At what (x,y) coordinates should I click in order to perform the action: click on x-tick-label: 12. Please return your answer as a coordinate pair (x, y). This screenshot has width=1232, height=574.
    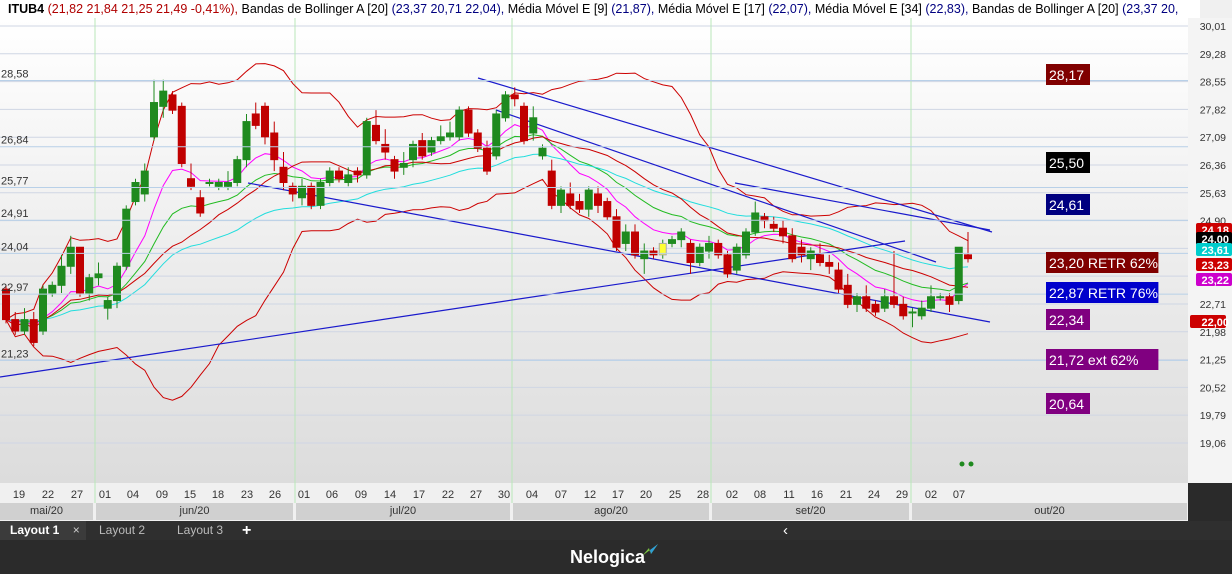
    Looking at the image, I should click on (590, 495).